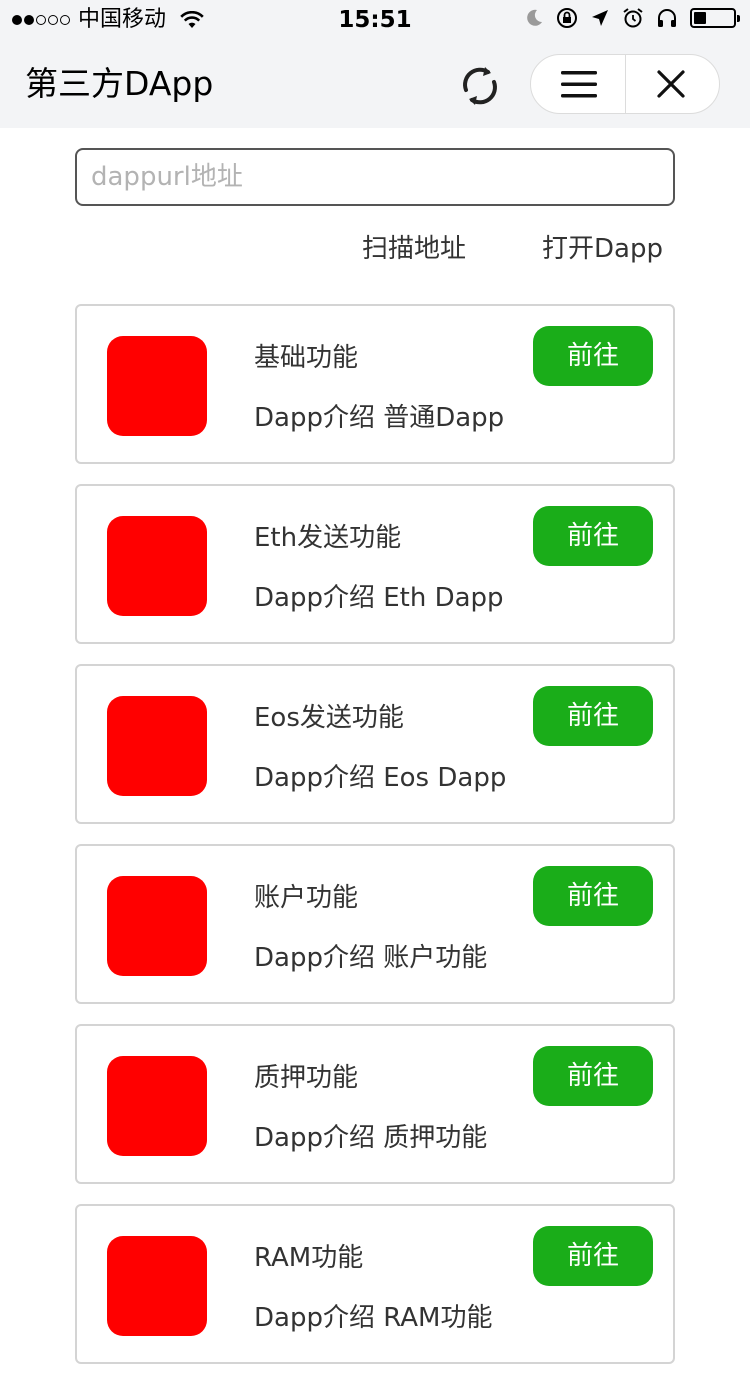 This screenshot has height=1384, width=750. What do you see at coordinates (671, 84) in the screenshot?
I see `close-icon` at bounding box center [671, 84].